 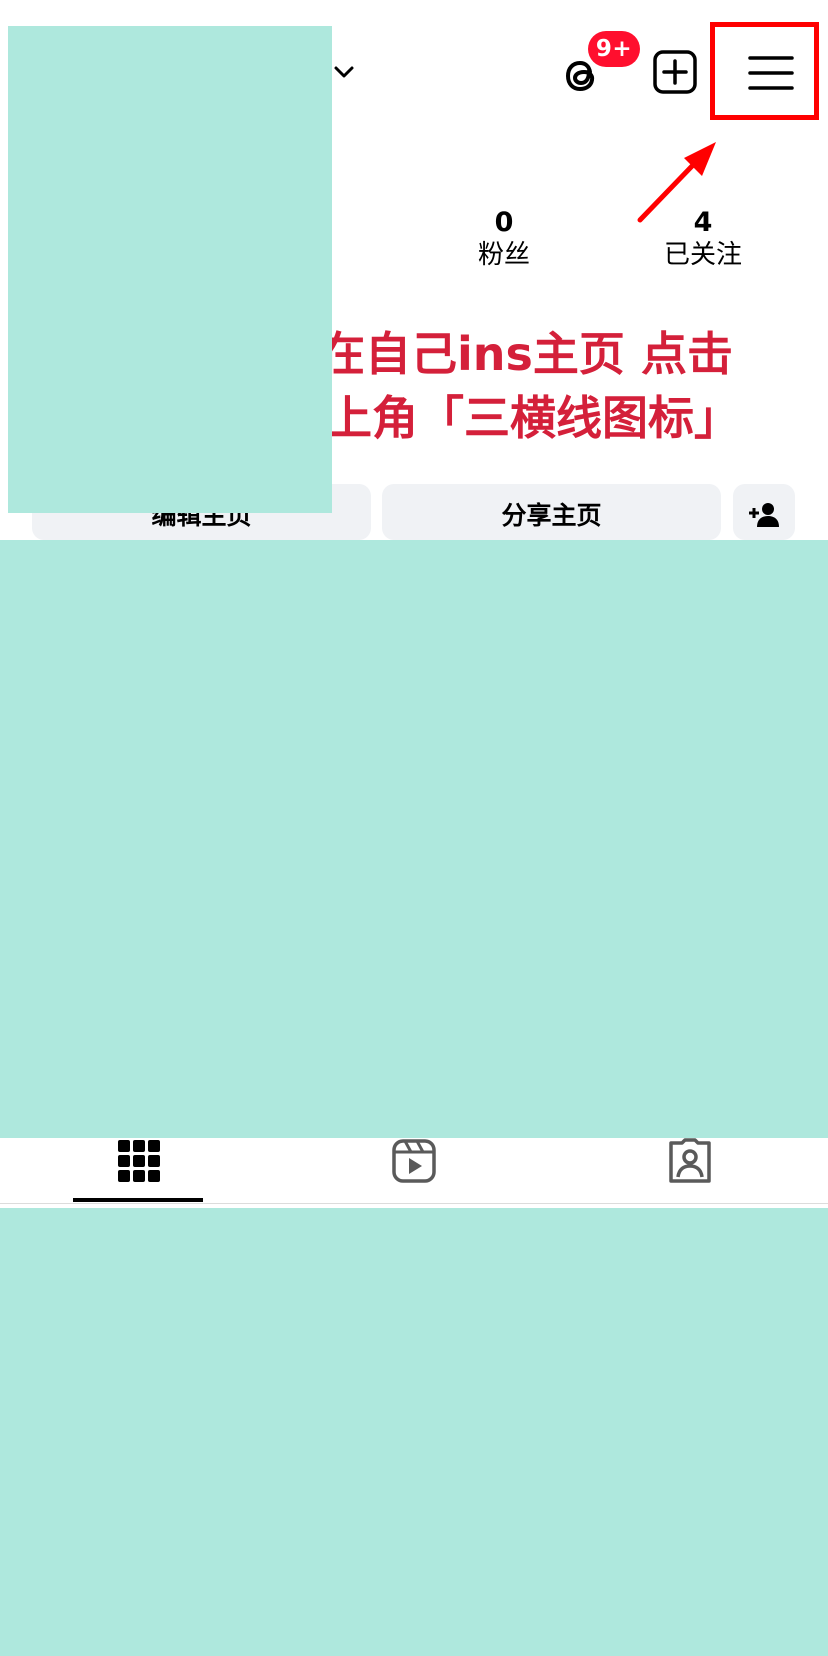 What do you see at coordinates (170, 269) in the screenshot?
I see `redacted-profile-area` at bounding box center [170, 269].